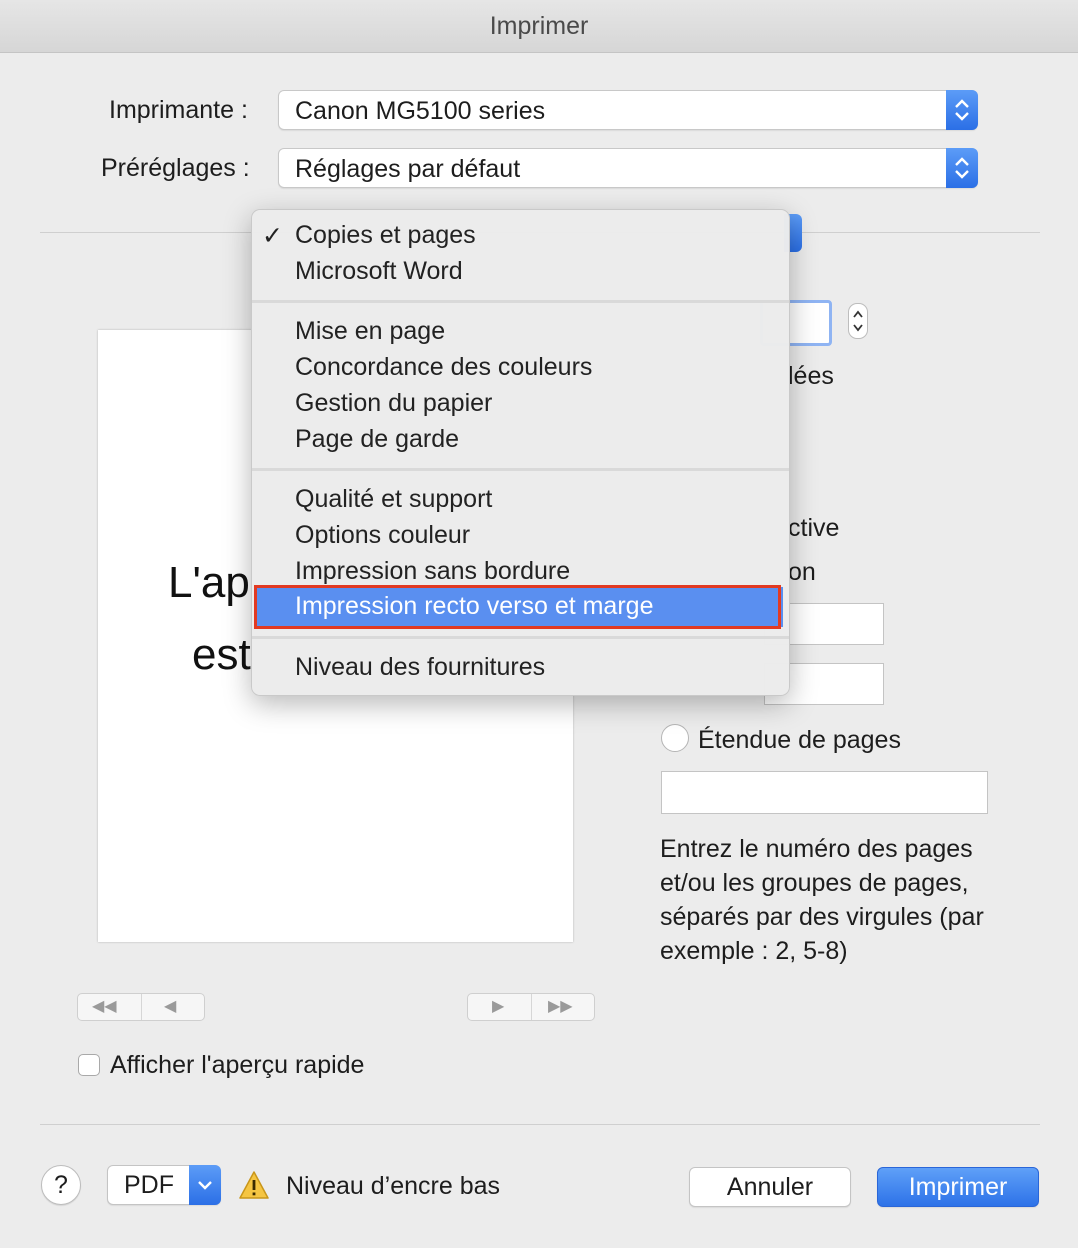 The image size is (1078, 1248). I want to click on preview-nav-left-group: ◀◀ ◀, so click(141, 1007).